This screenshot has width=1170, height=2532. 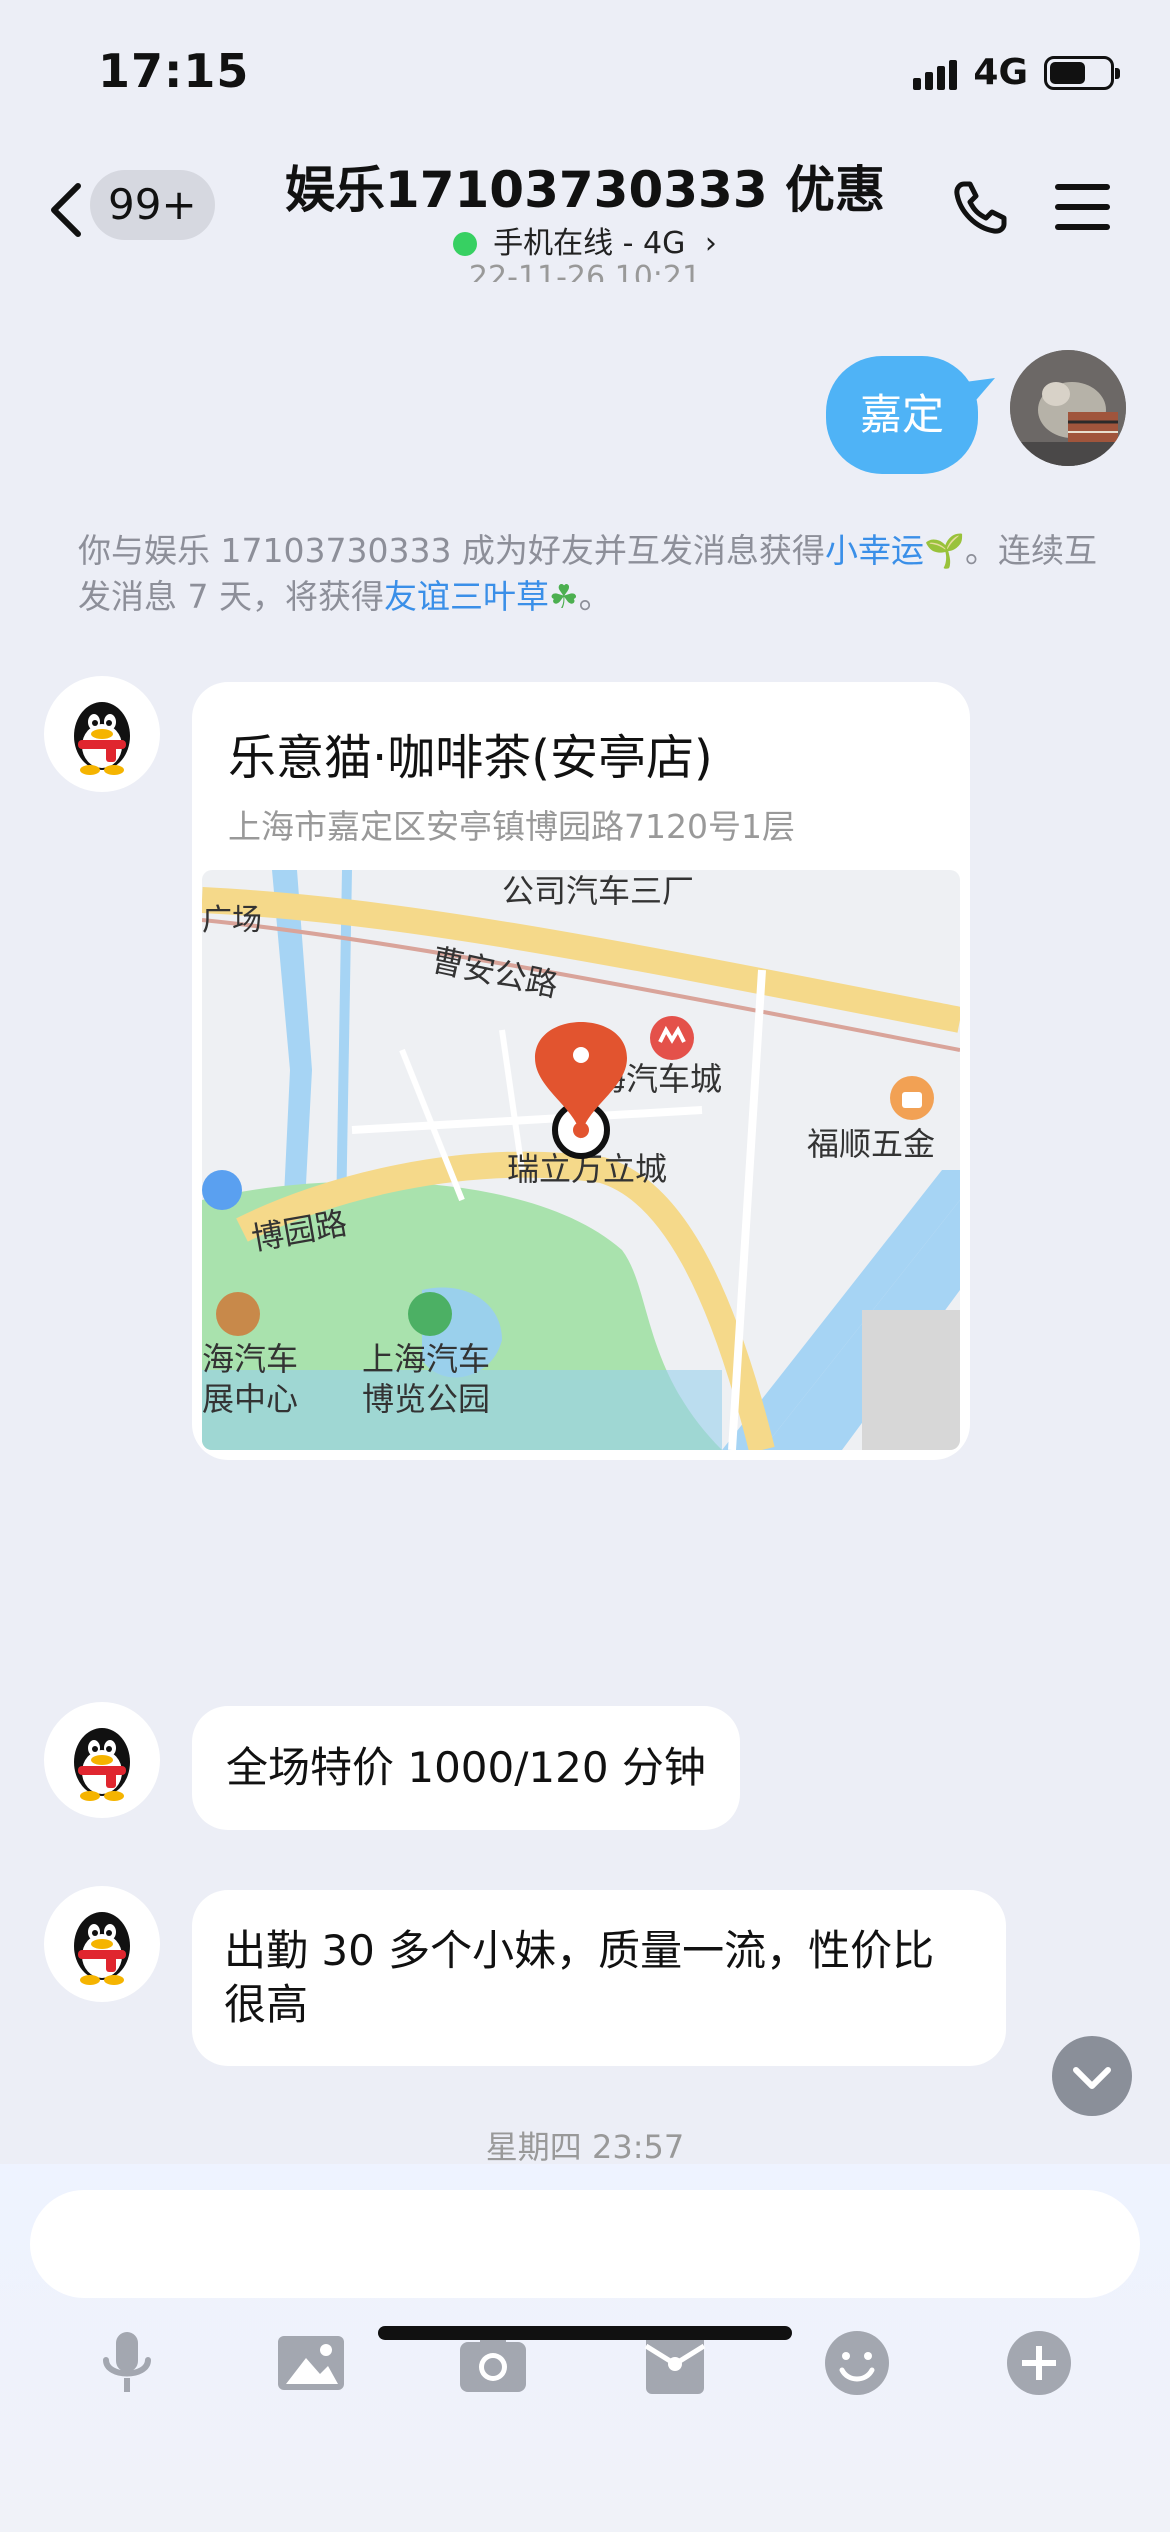 I want to click on status-indicators: 4G, so click(x=1016, y=72).